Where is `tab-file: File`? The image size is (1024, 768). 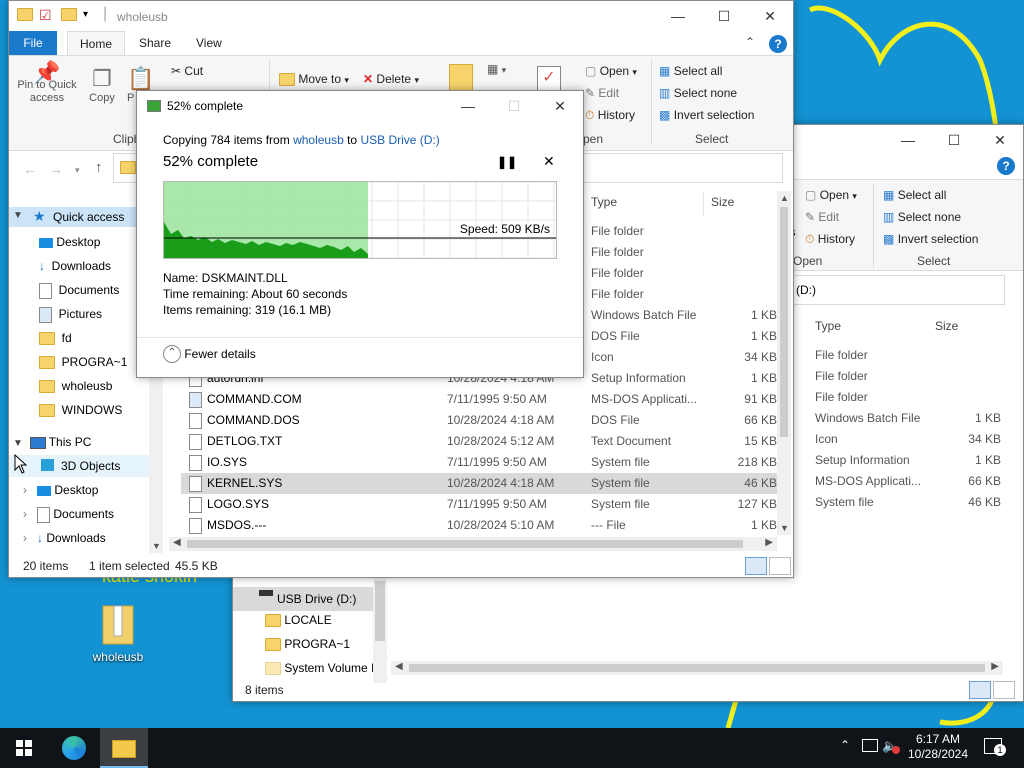
tab-file: File is located at coordinates (33, 43).